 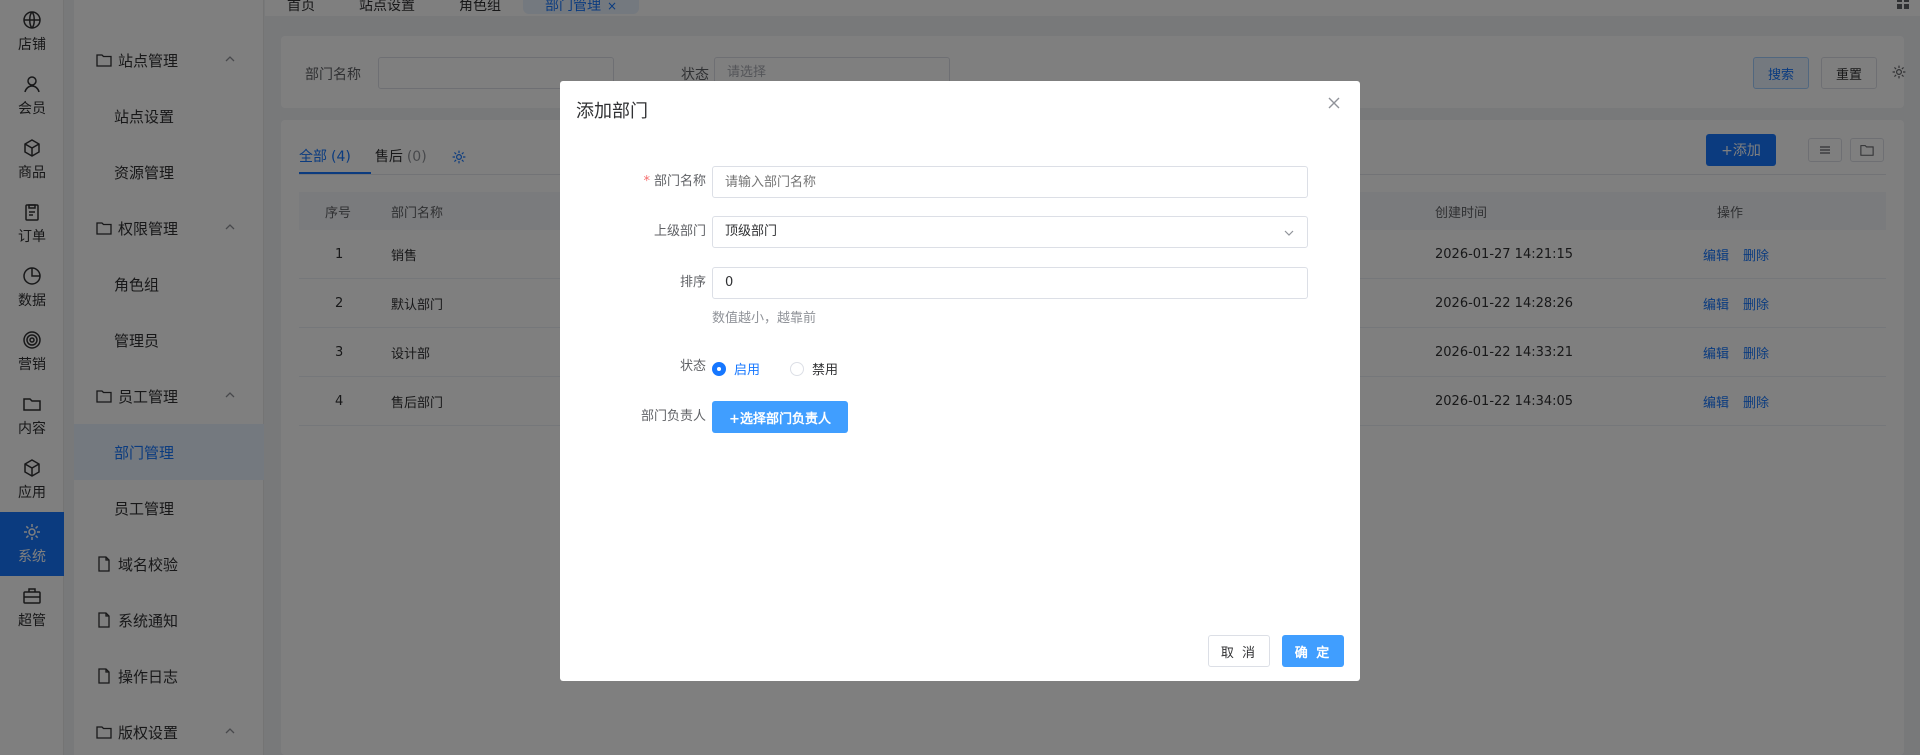 What do you see at coordinates (673, 416) in the screenshot?
I see `leader-label: 部门负责人` at bounding box center [673, 416].